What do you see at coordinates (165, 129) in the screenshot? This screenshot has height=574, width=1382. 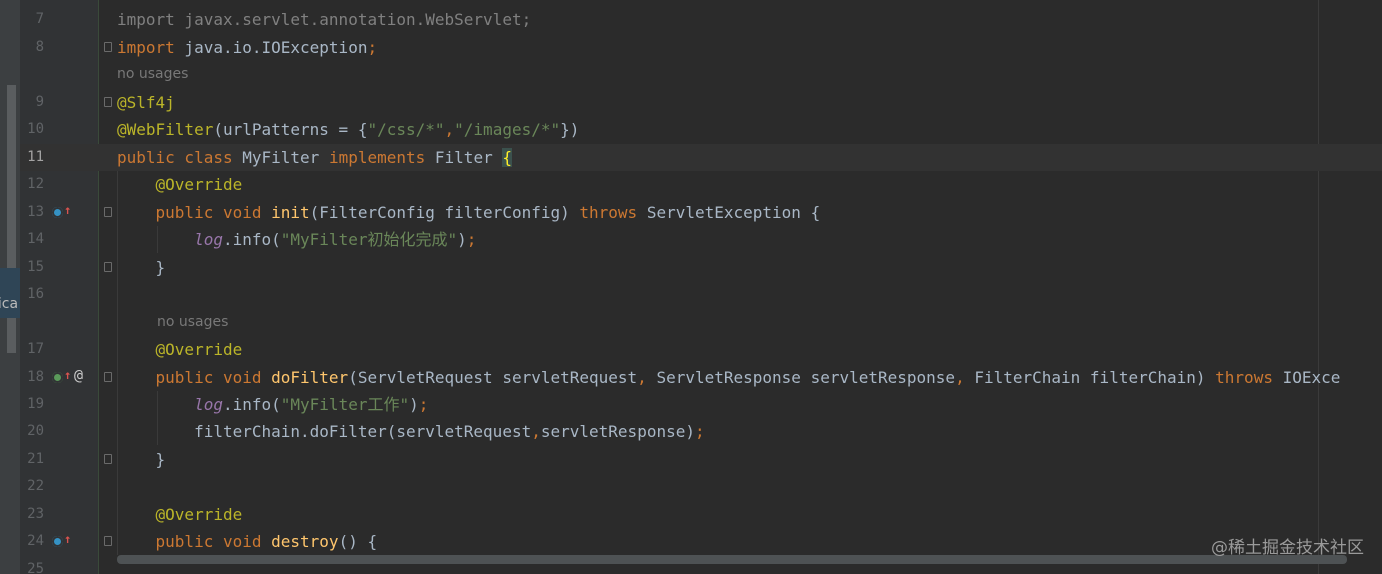 I see `code-token: @WebFilter` at bounding box center [165, 129].